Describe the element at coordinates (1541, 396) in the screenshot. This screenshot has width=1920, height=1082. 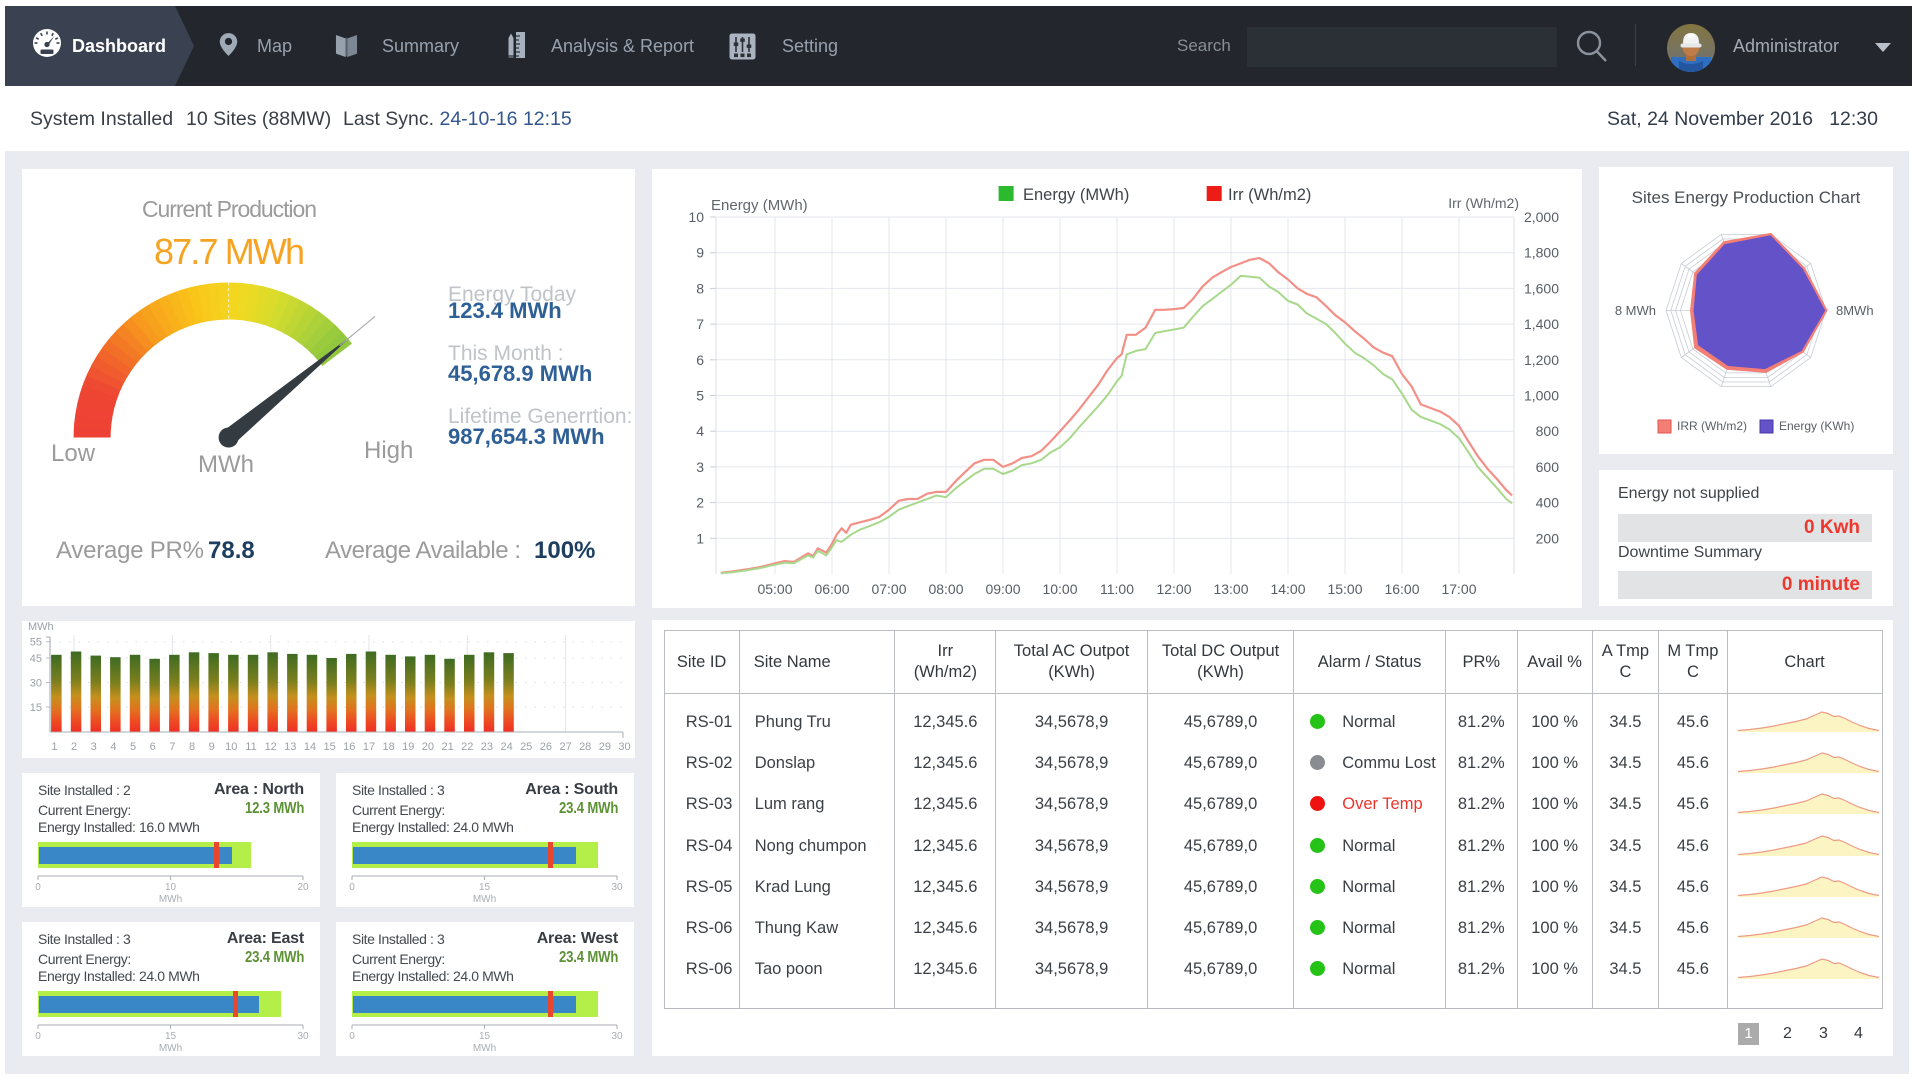
I see `svg-text: 1,000` at that location.